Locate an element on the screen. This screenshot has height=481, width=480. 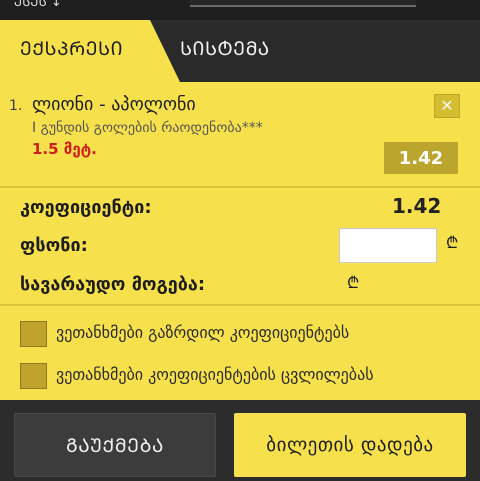
accept-odds-change-option: ვეთანხმები კოეფიციენტების ცვლილებას is located at coordinates (240, 376).